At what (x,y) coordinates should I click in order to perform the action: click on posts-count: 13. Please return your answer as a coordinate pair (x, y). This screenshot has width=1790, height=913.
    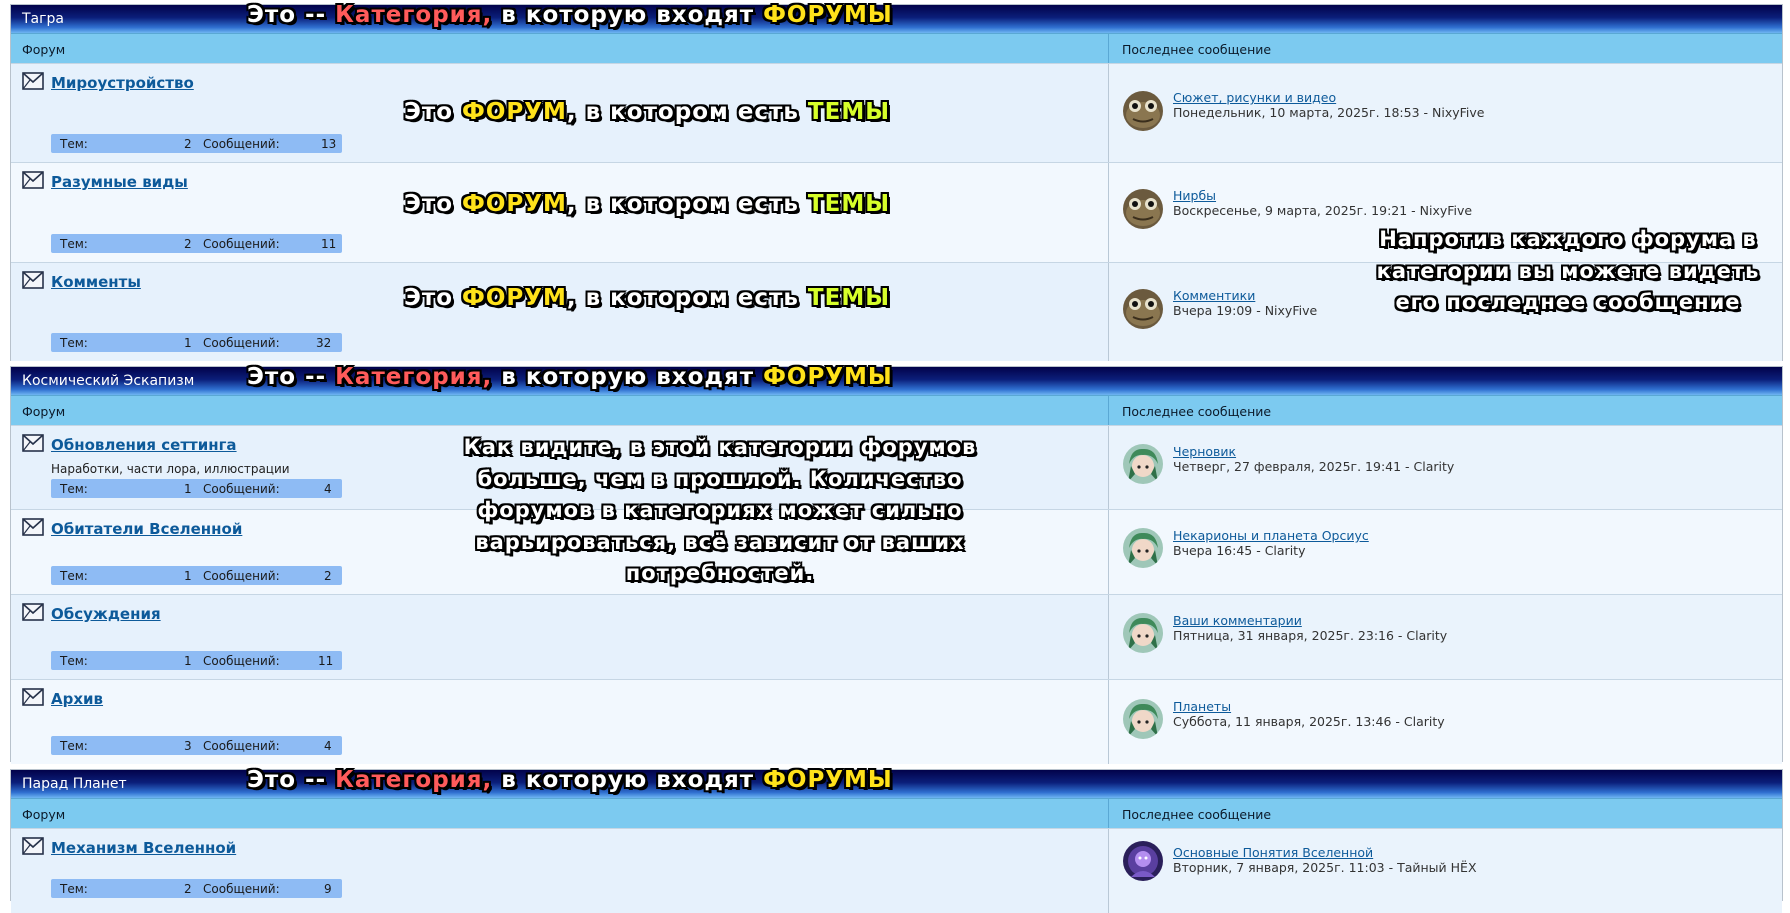
    Looking at the image, I should click on (329, 144).